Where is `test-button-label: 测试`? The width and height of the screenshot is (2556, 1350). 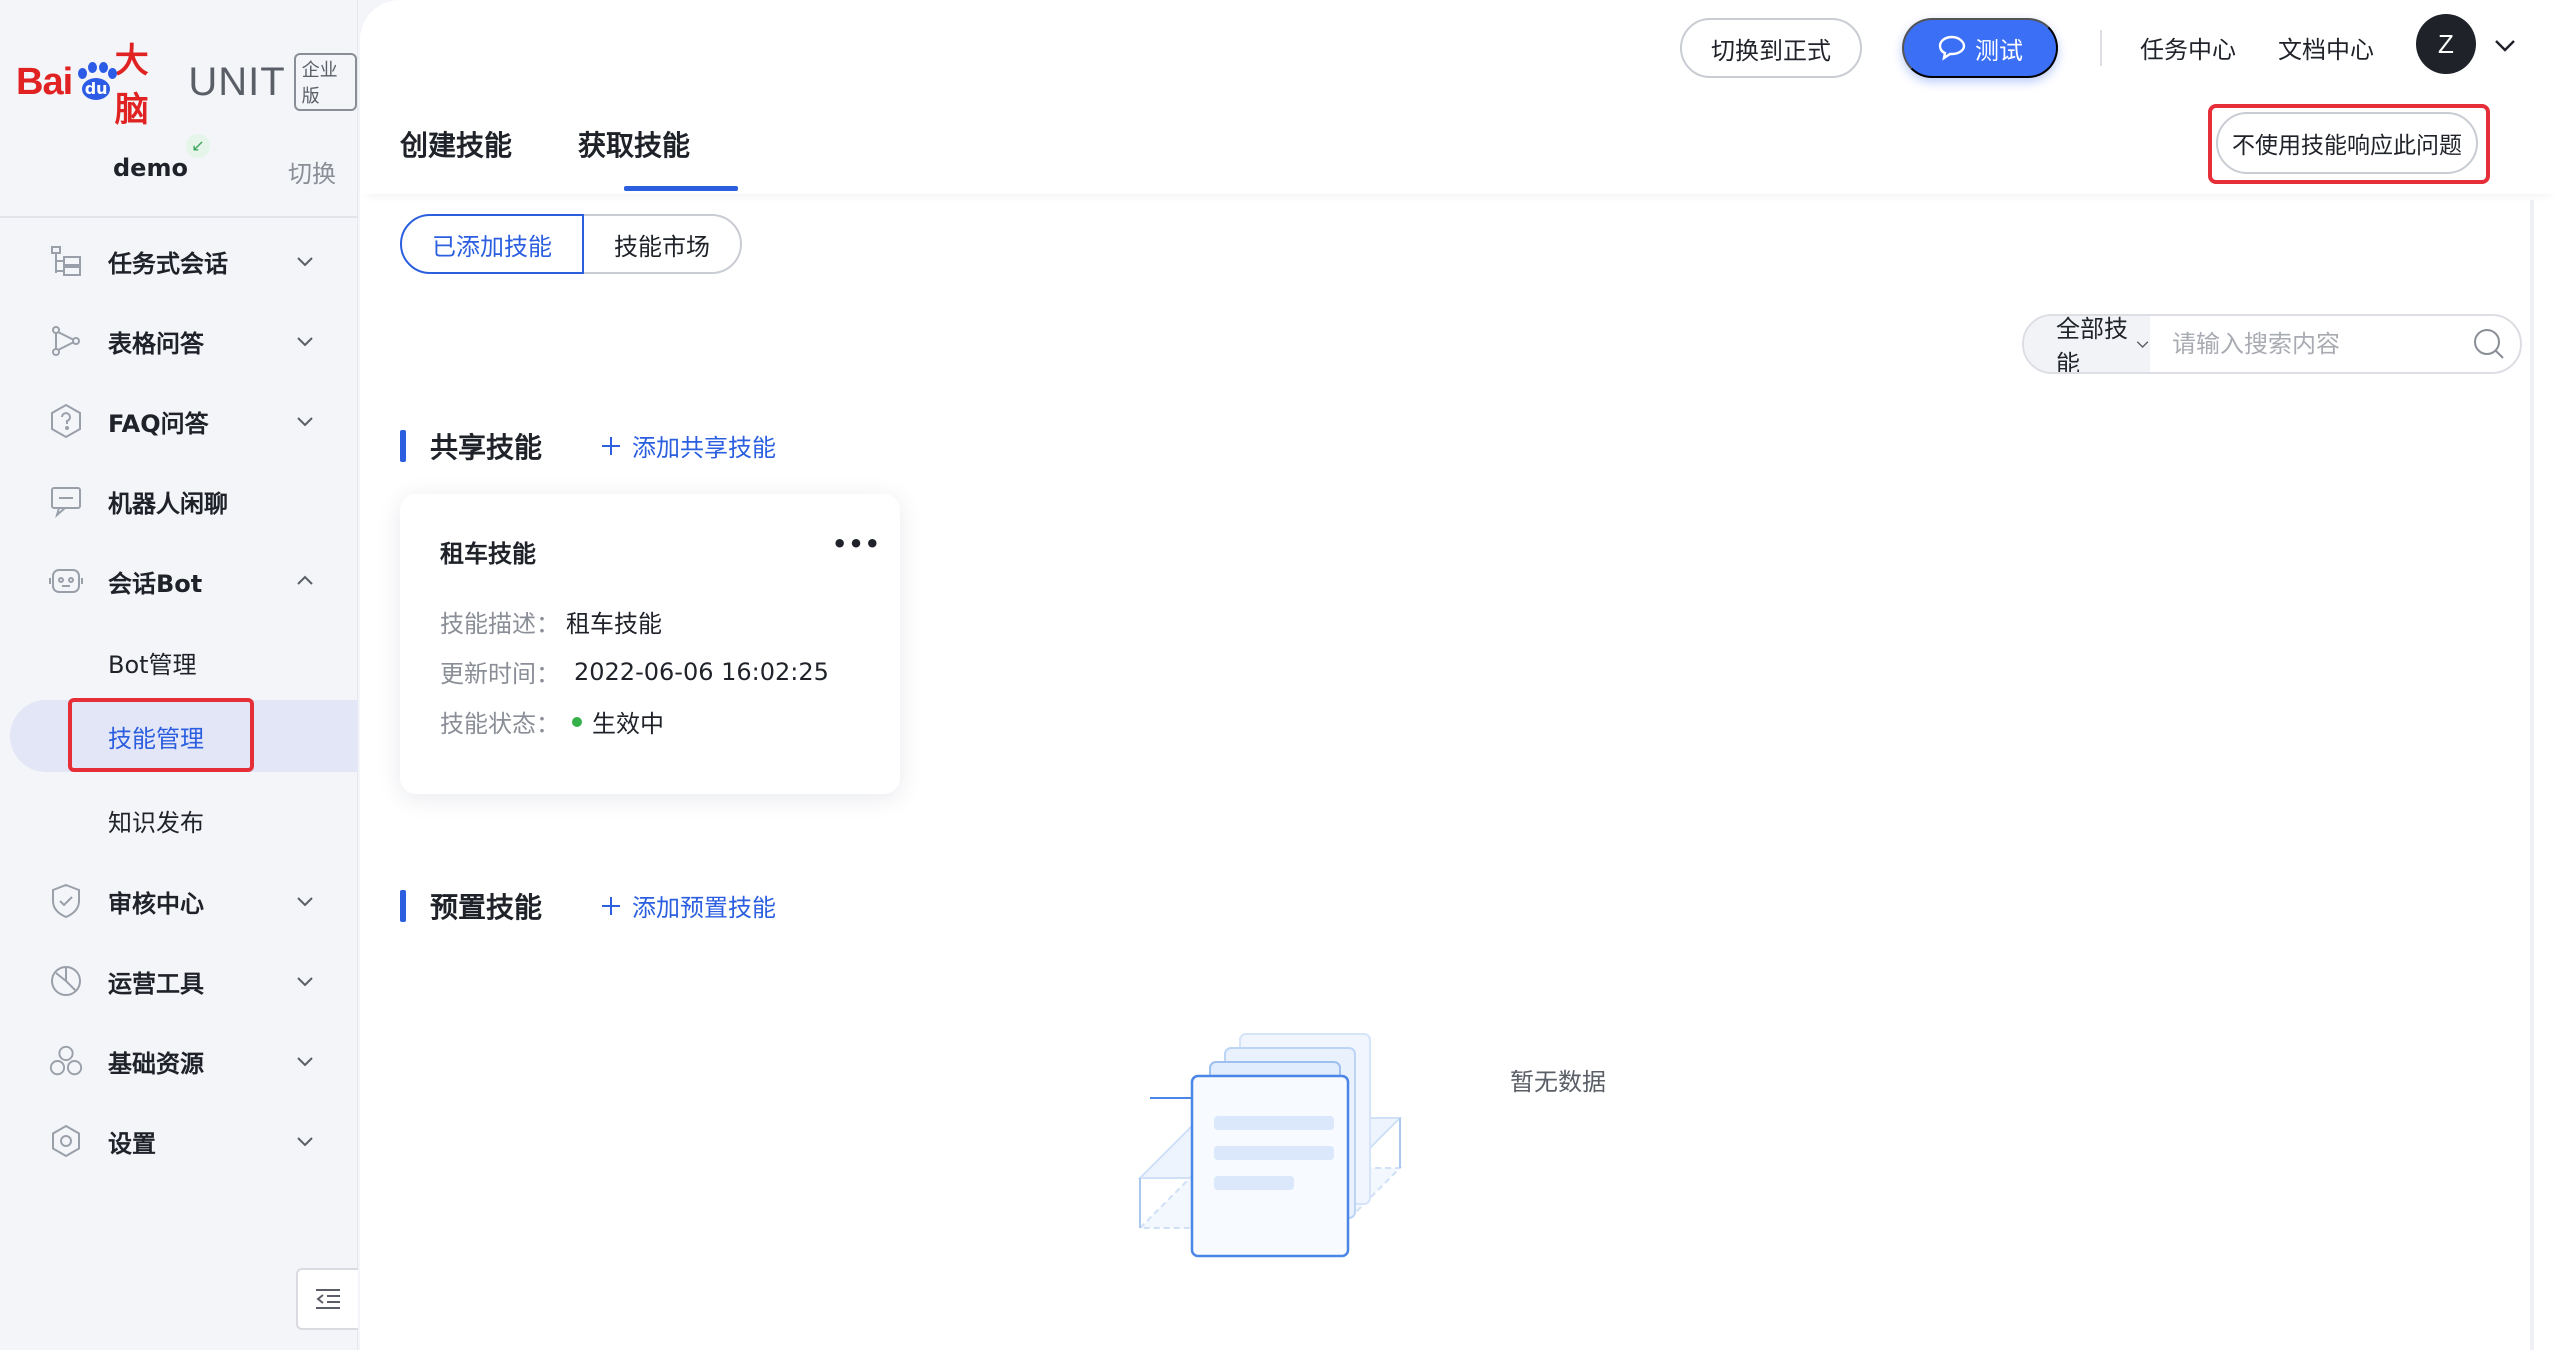
test-button-label: 测试 is located at coordinates (1999, 51).